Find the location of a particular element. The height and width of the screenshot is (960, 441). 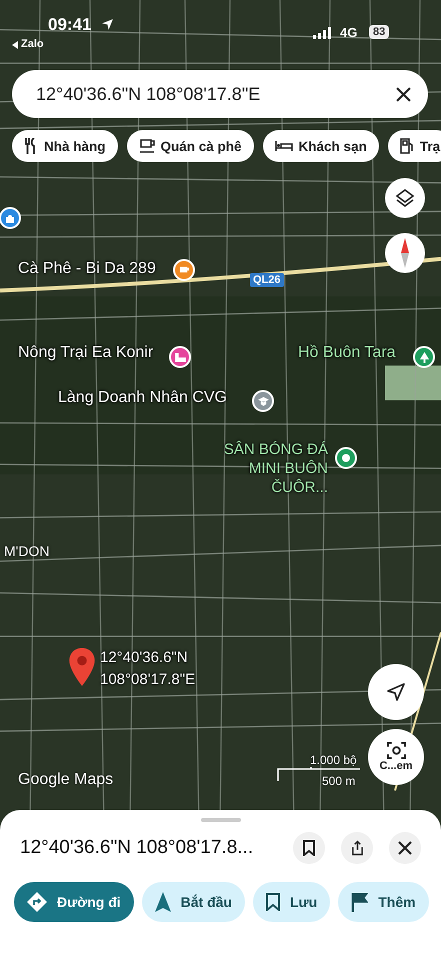

share-icon is located at coordinates (357, 848).